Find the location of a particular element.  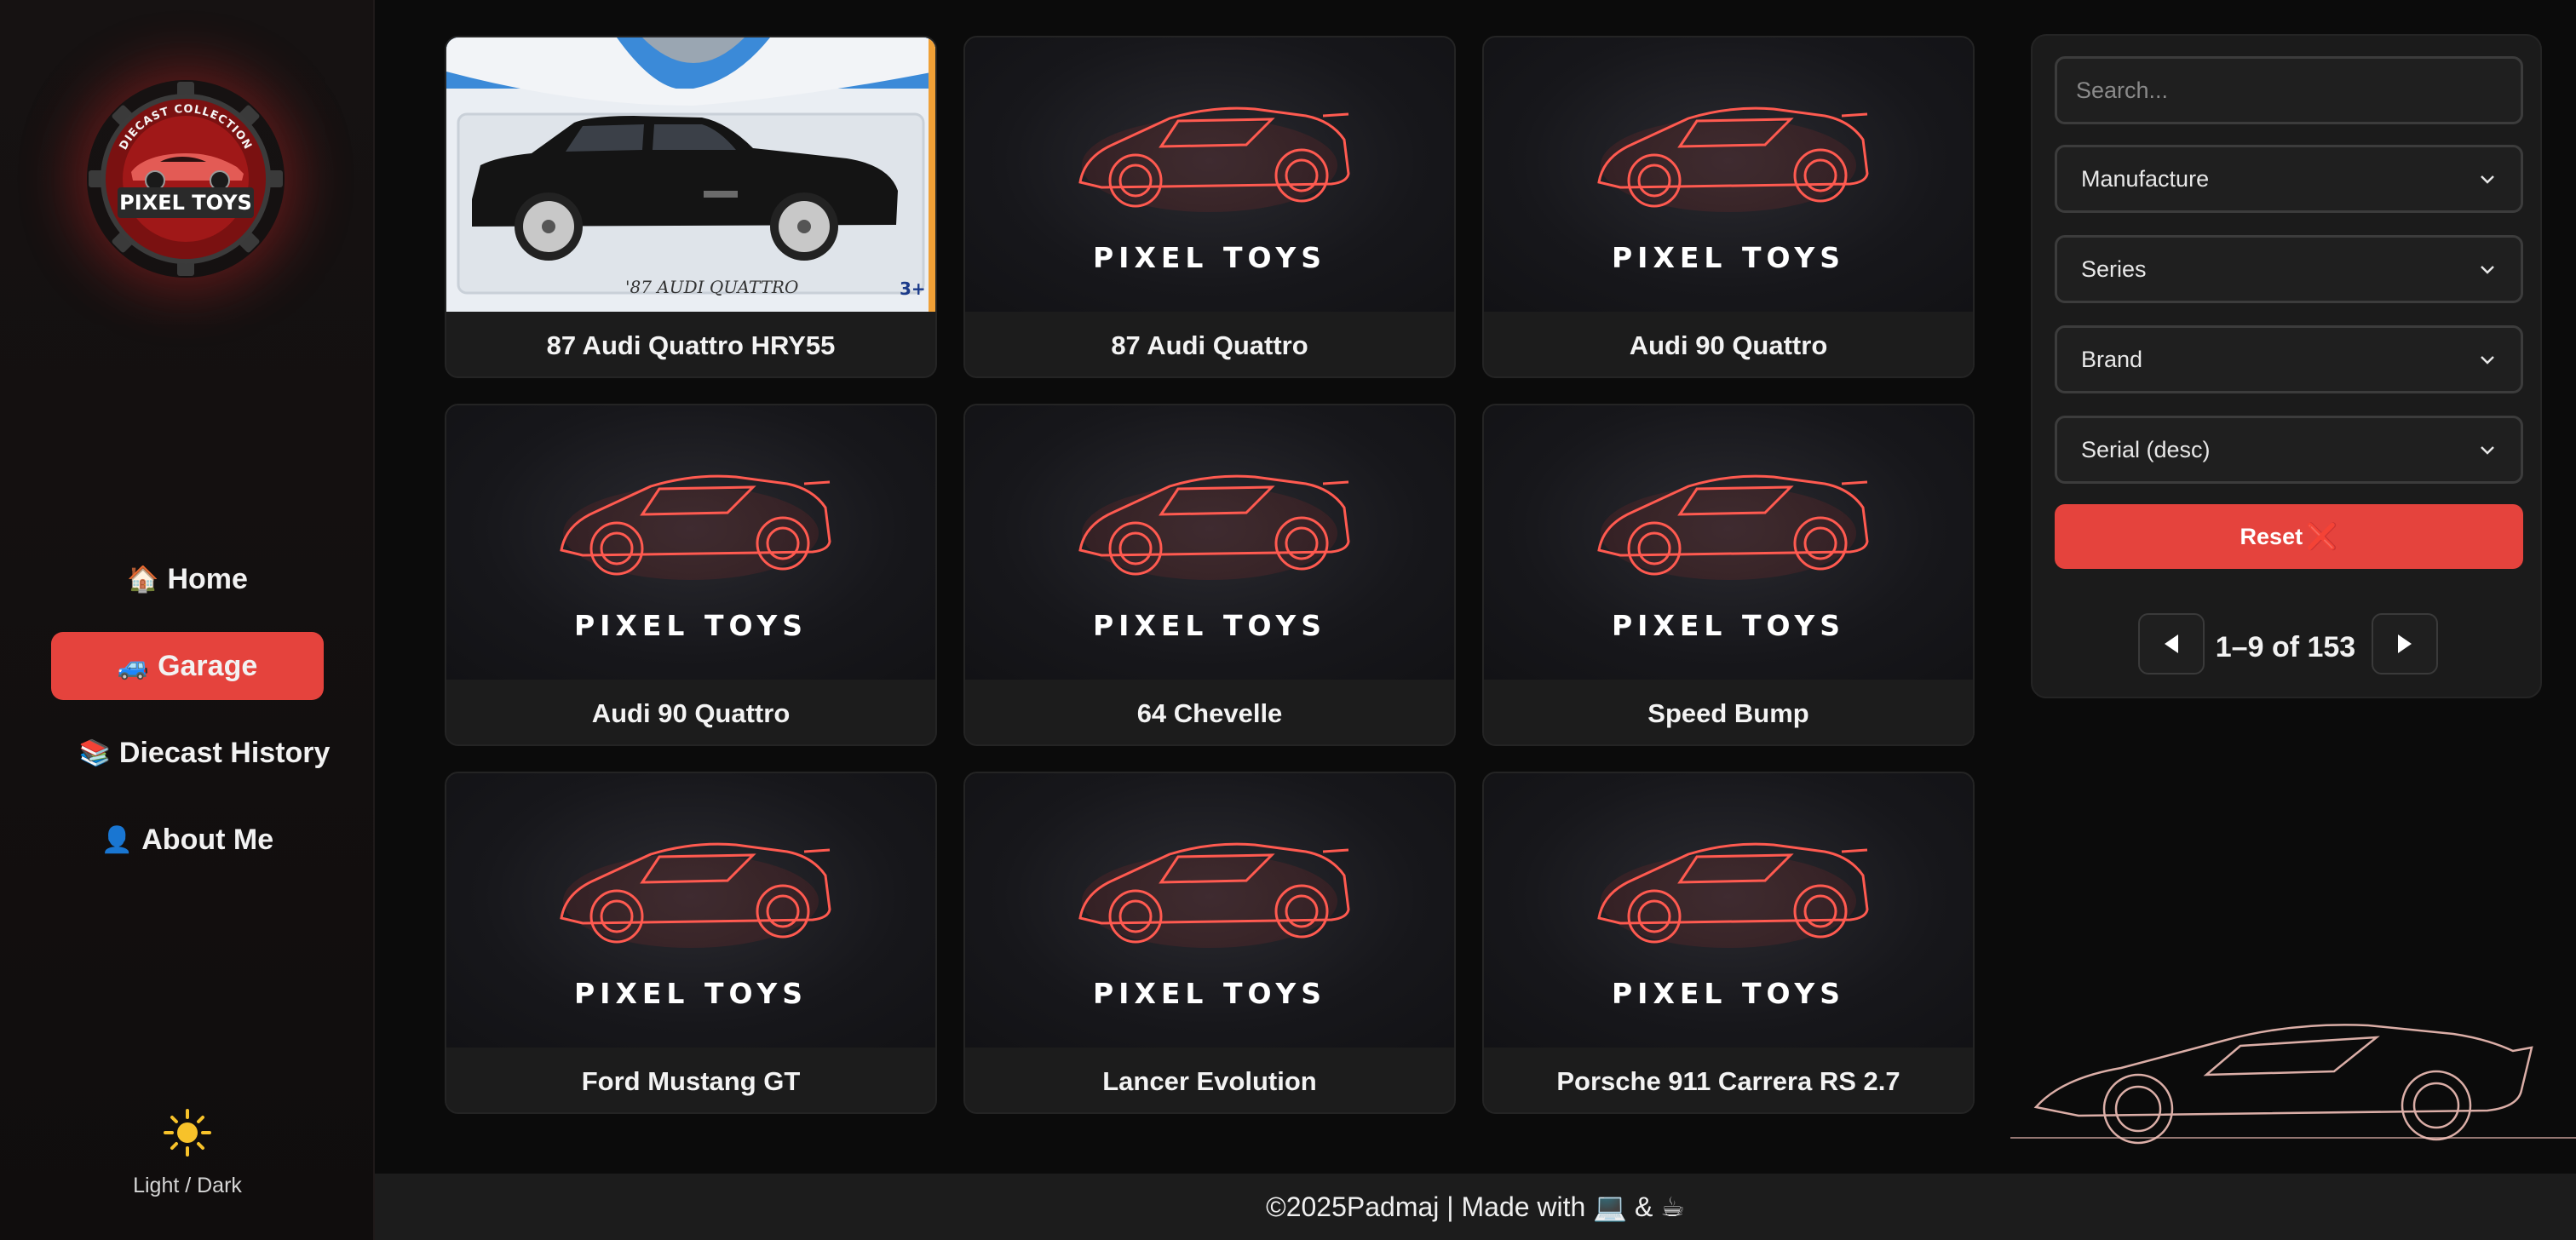

search-input is located at coordinates (2289, 90).